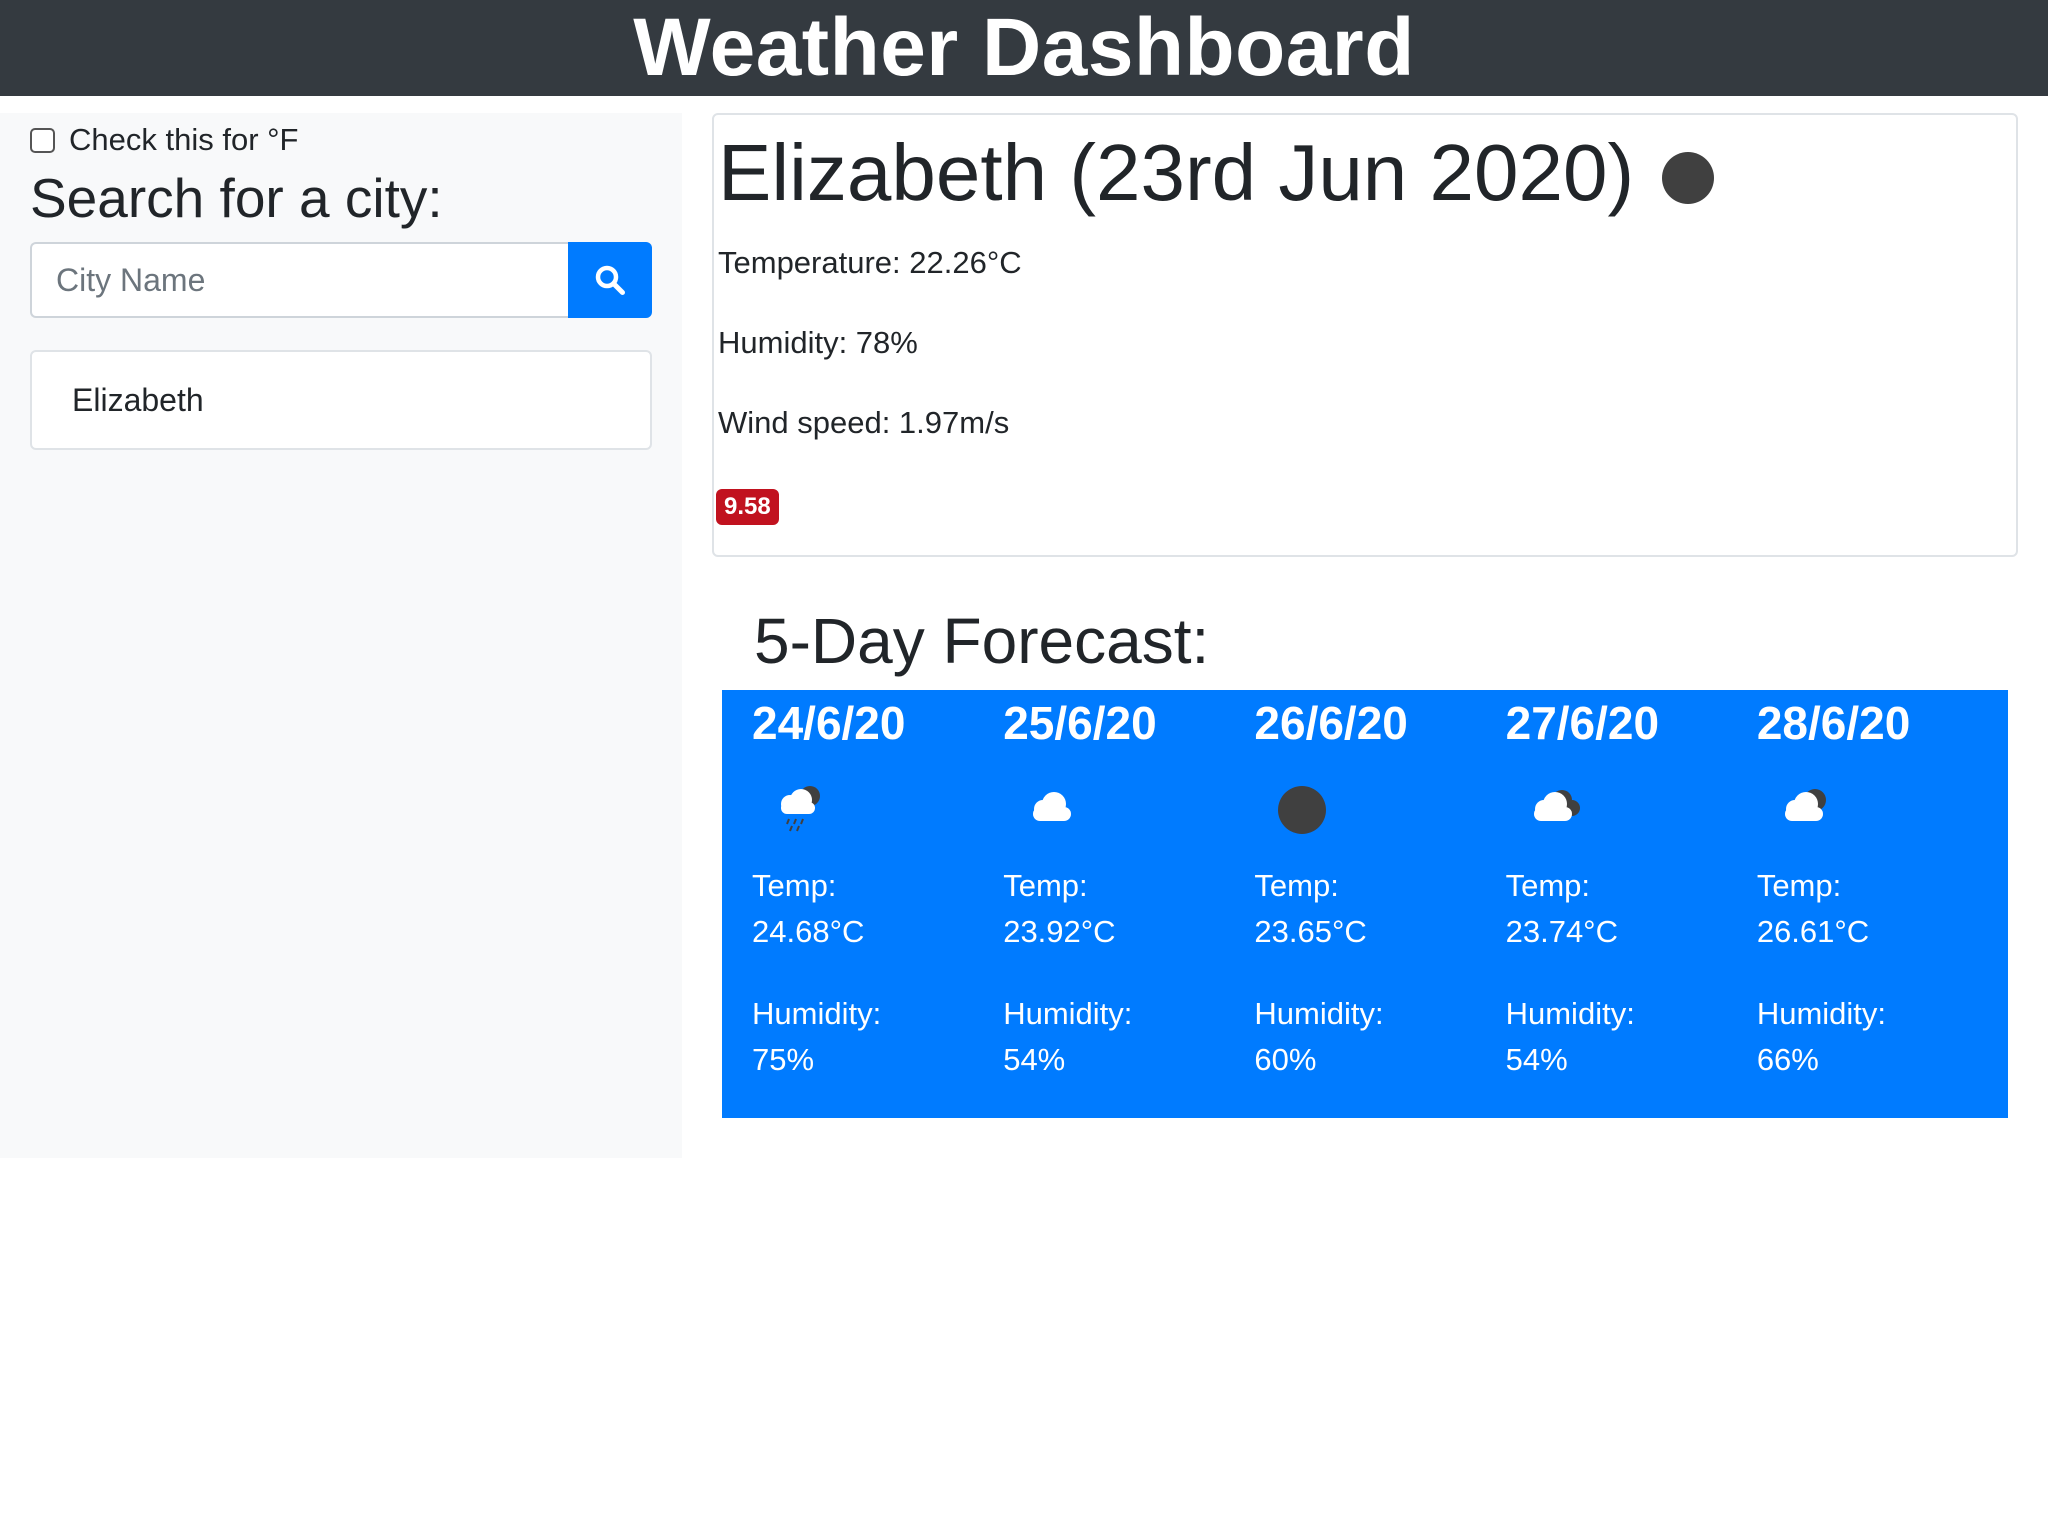 The image size is (2048, 1536). What do you see at coordinates (1787, 1059) in the screenshot?
I see `forecast-humidity: 66%` at bounding box center [1787, 1059].